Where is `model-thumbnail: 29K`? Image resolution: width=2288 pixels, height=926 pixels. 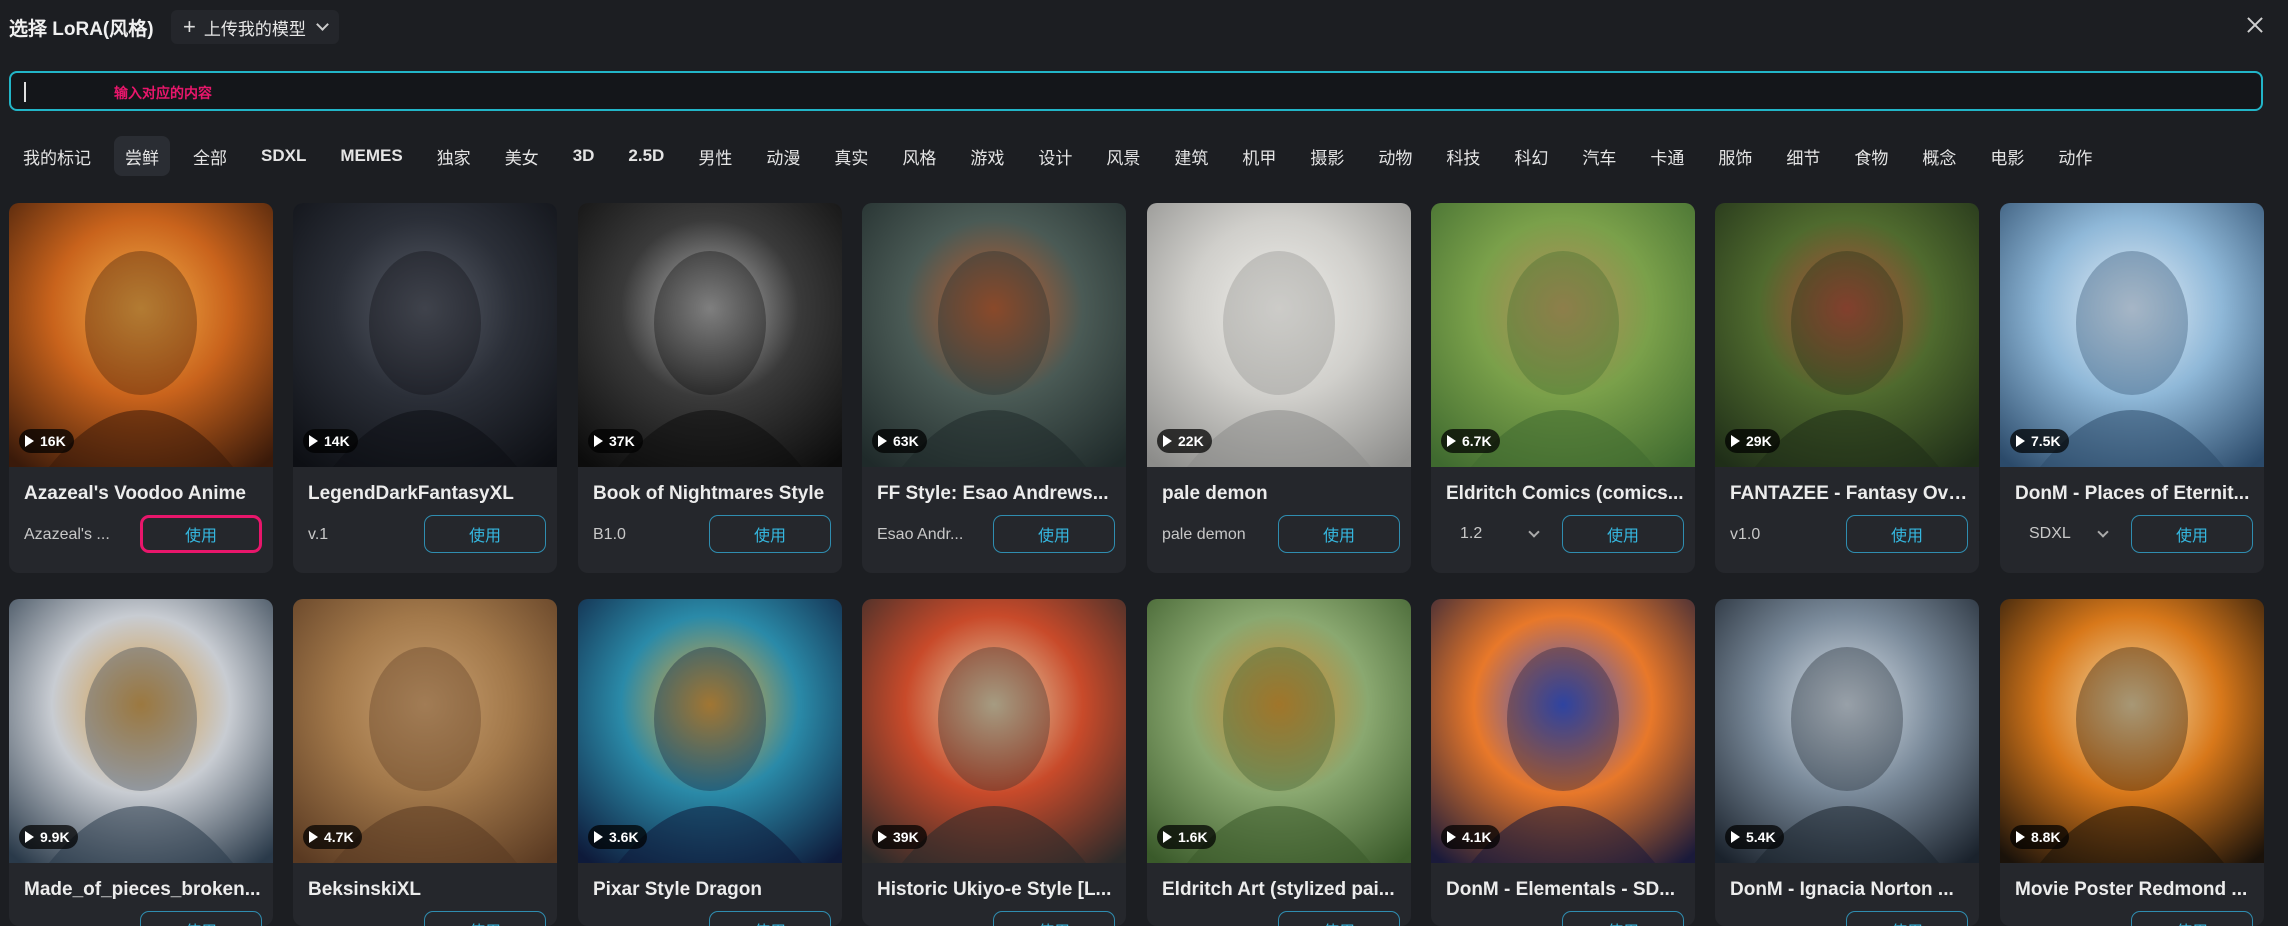
model-thumbnail: 29K is located at coordinates (1847, 335).